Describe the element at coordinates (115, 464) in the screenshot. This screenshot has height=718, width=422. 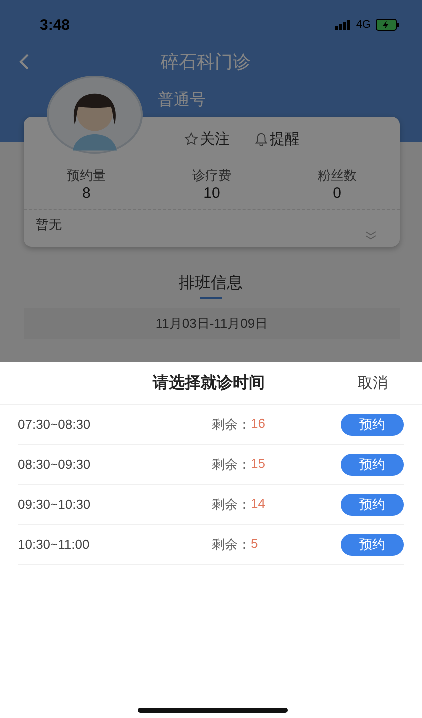
I see `time-slot: 08:30~09:30` at that location.